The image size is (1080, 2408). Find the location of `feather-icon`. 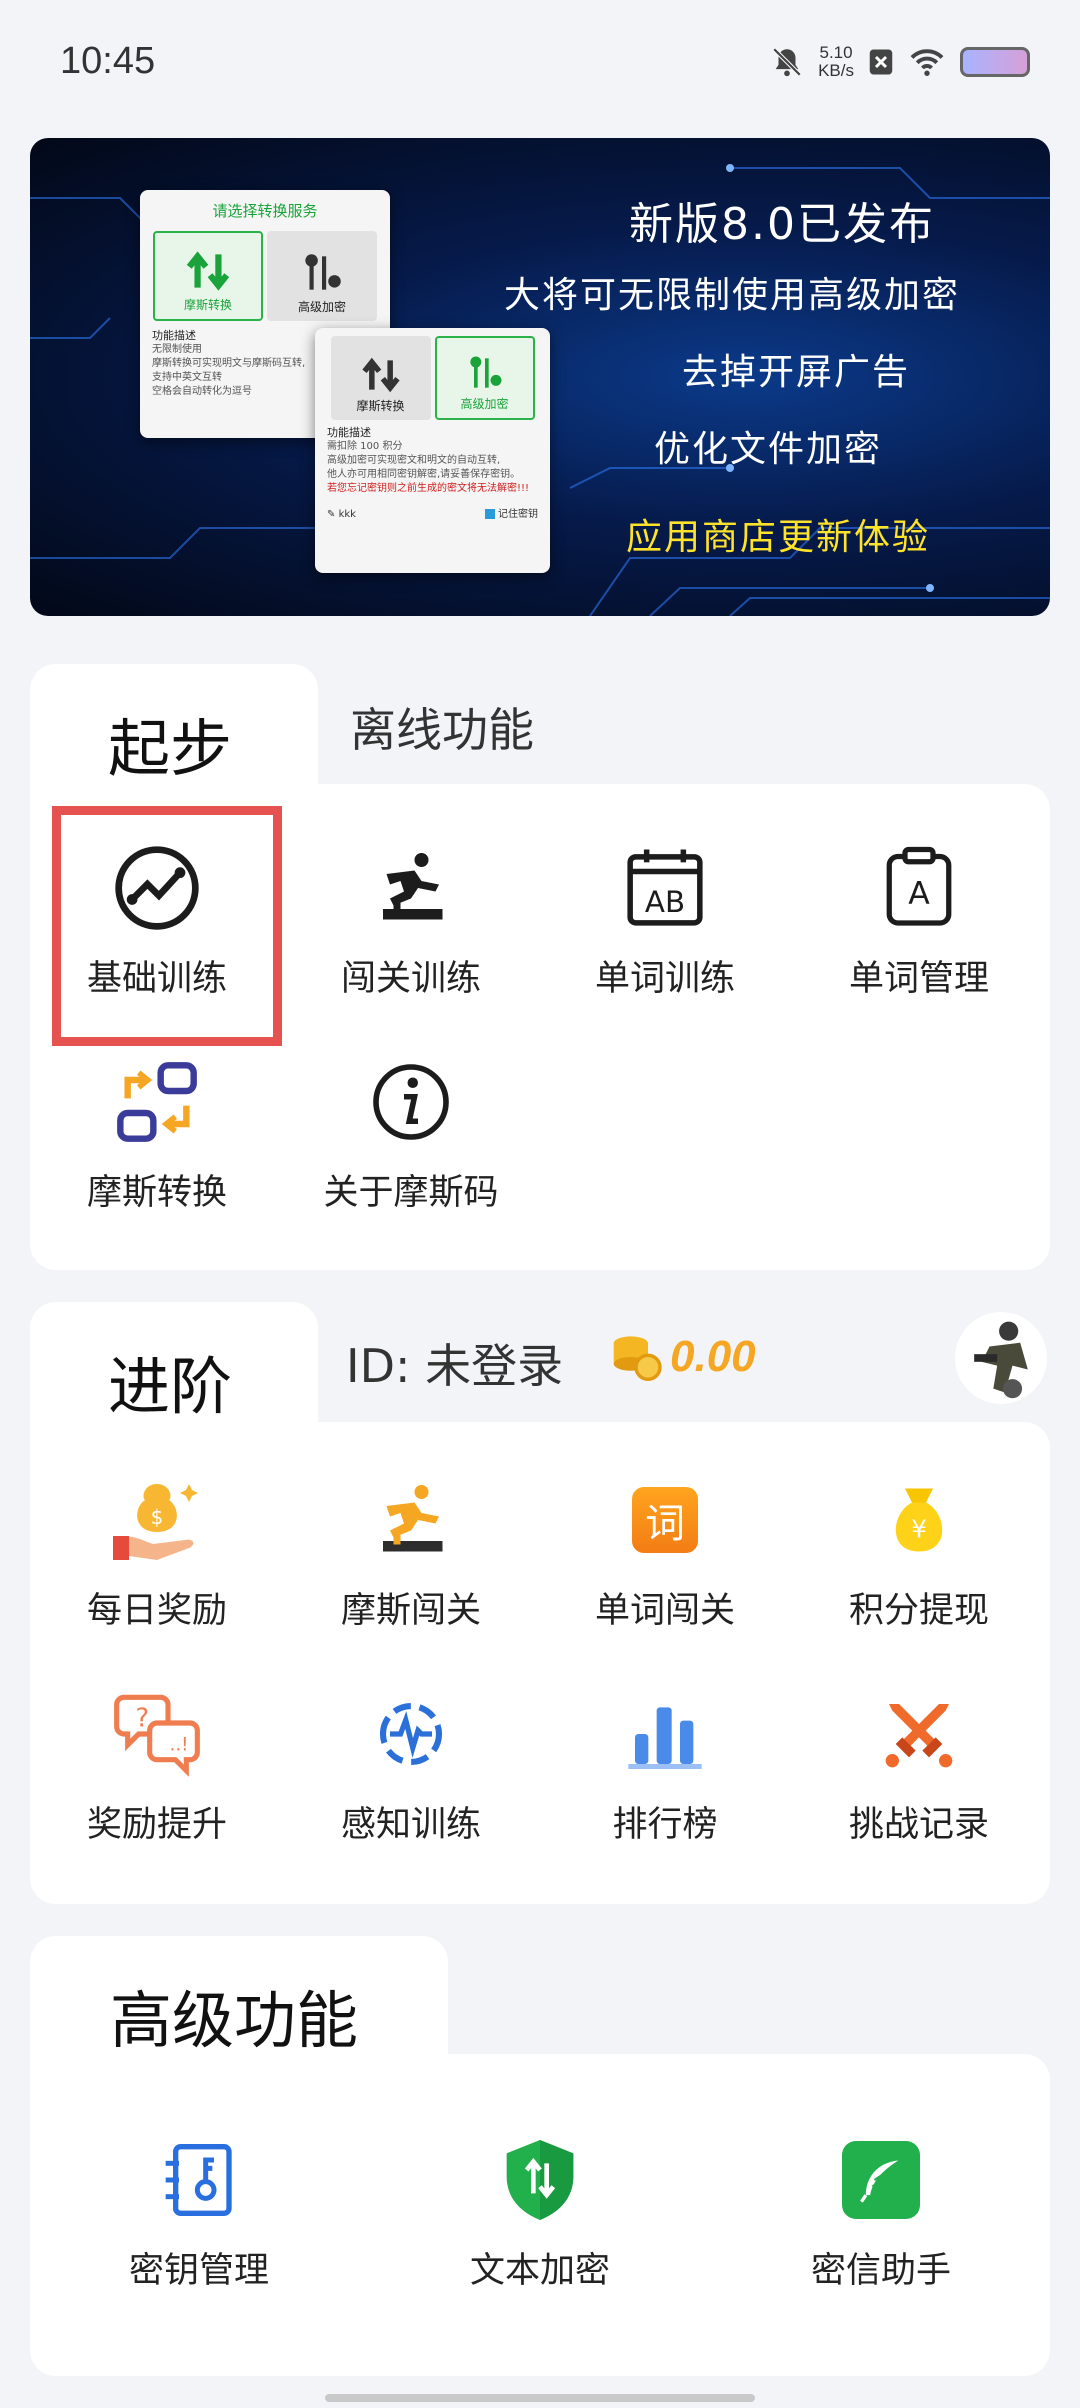

feather-icon is located at coordinates (881, 2180).